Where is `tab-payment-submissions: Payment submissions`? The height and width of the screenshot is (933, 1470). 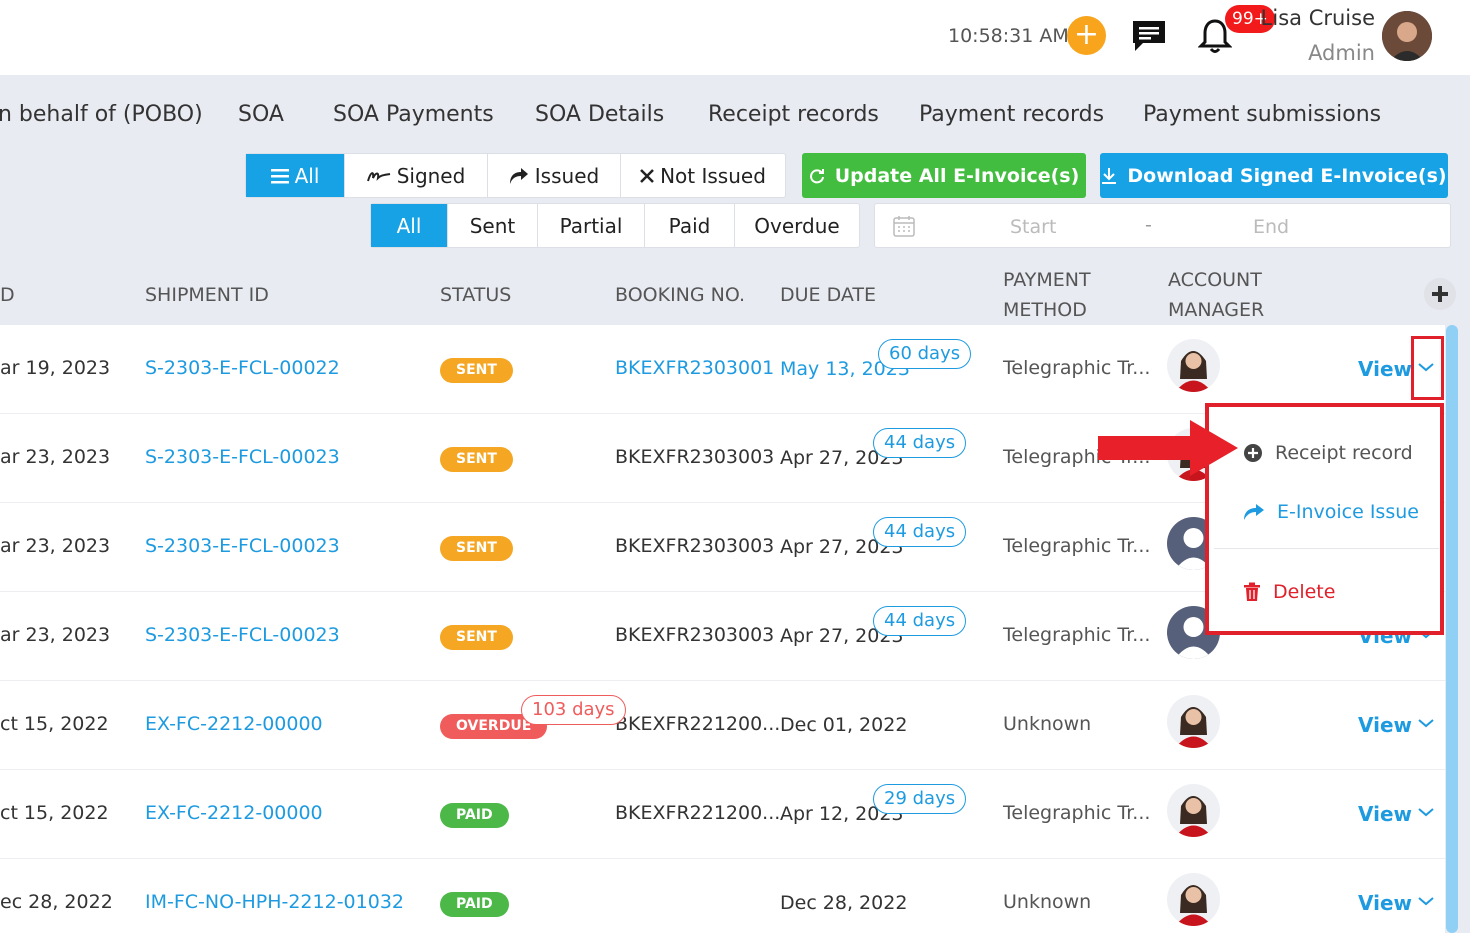 tab-payment-submissions: Payment submissions is located at coordinates (1262, 114).